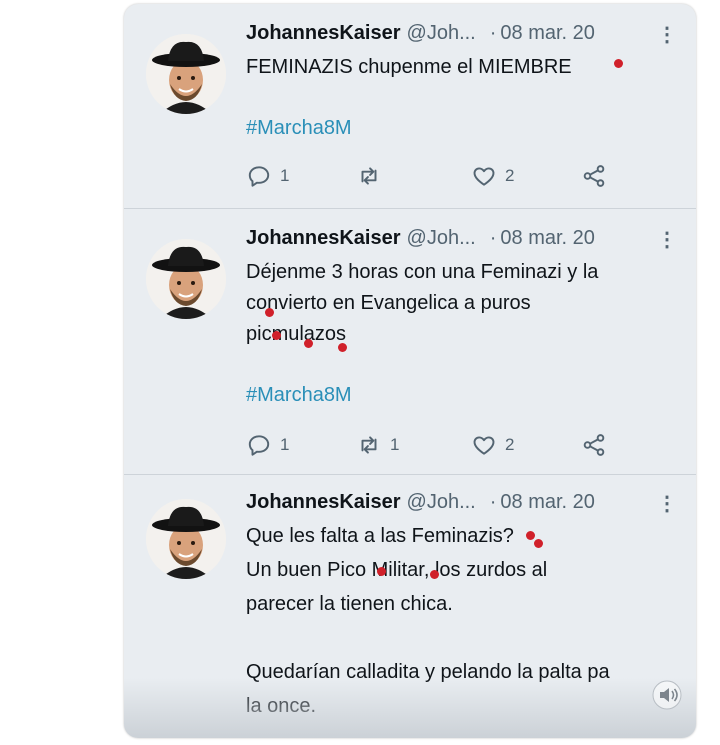  Describe the element at coordinates (436, 445) in the screenshot. I see `tweet-actions: 1 1 2` at that location.